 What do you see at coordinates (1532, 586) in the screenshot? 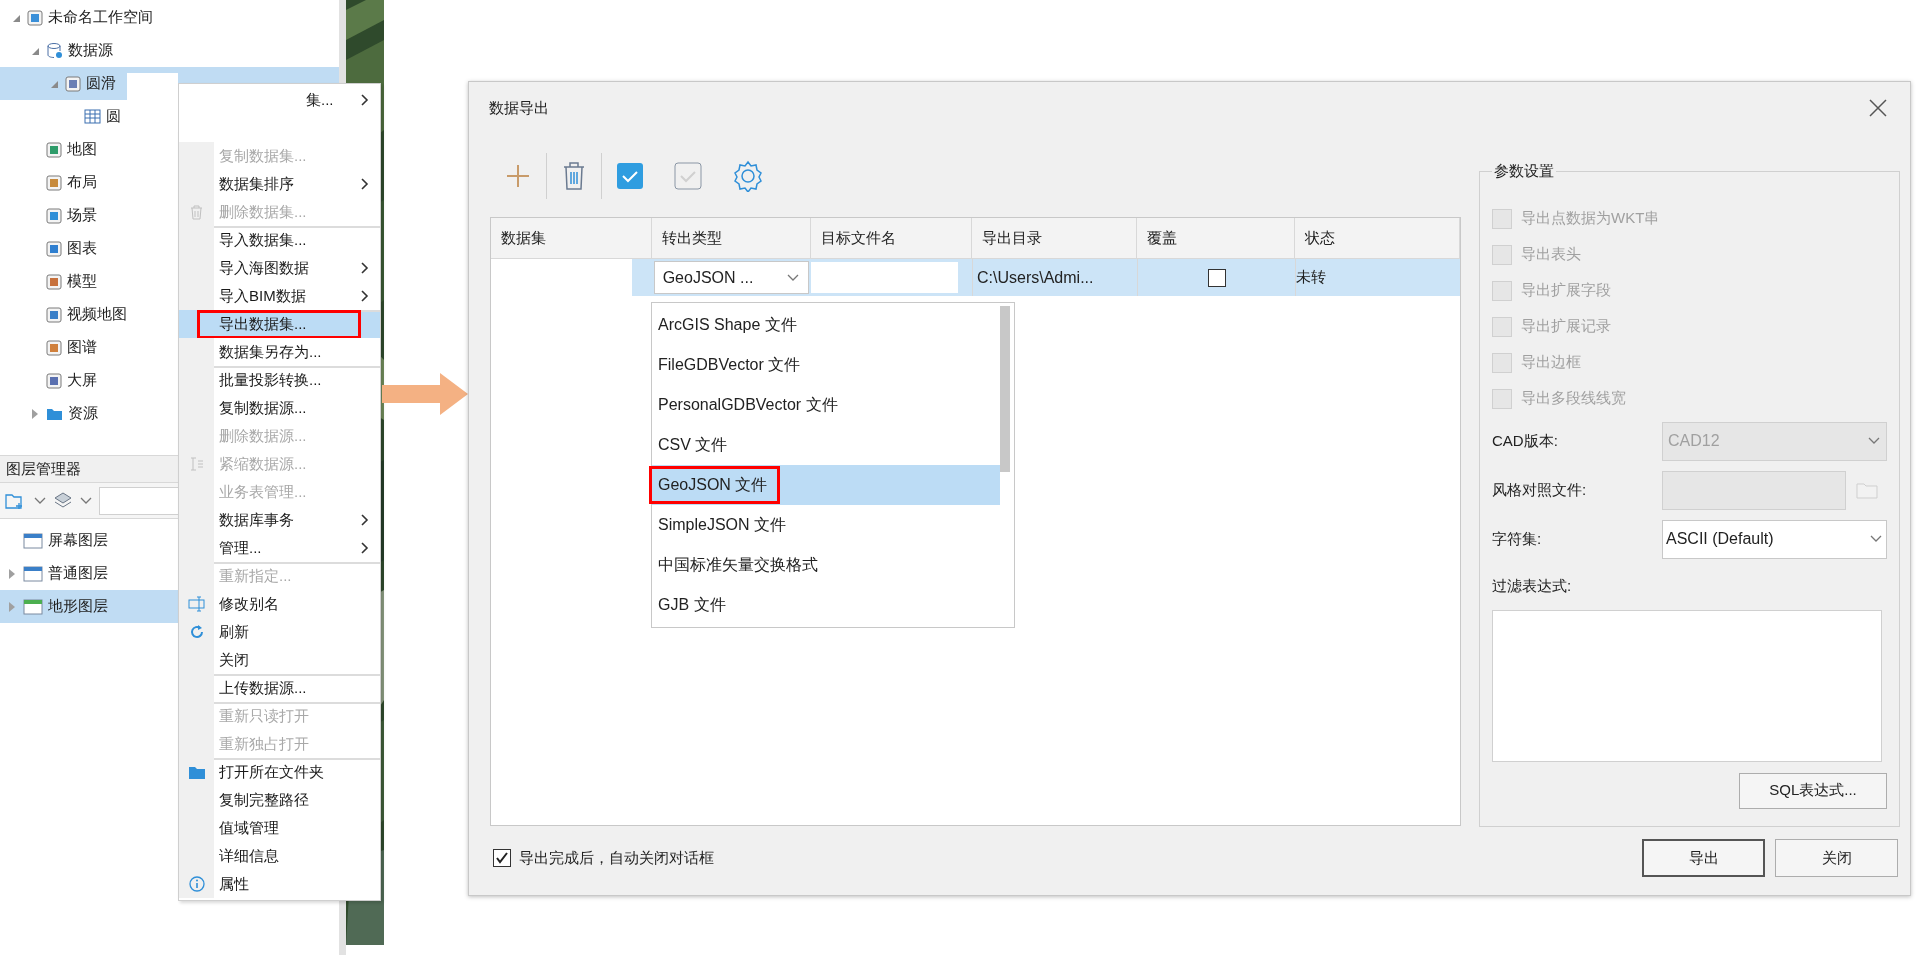
I see `field-label: 过滤表达式:` at bounding box center [1532, 586].